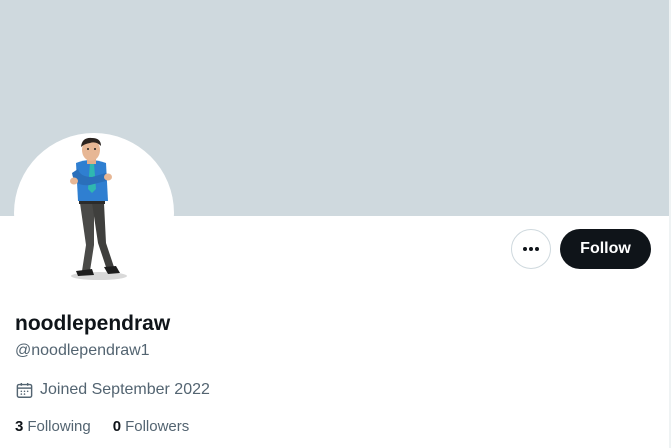 Image resolution: width=671 pixels, height=448 pixels. I want to click on following-link: 3 Following, so click(53, 427).